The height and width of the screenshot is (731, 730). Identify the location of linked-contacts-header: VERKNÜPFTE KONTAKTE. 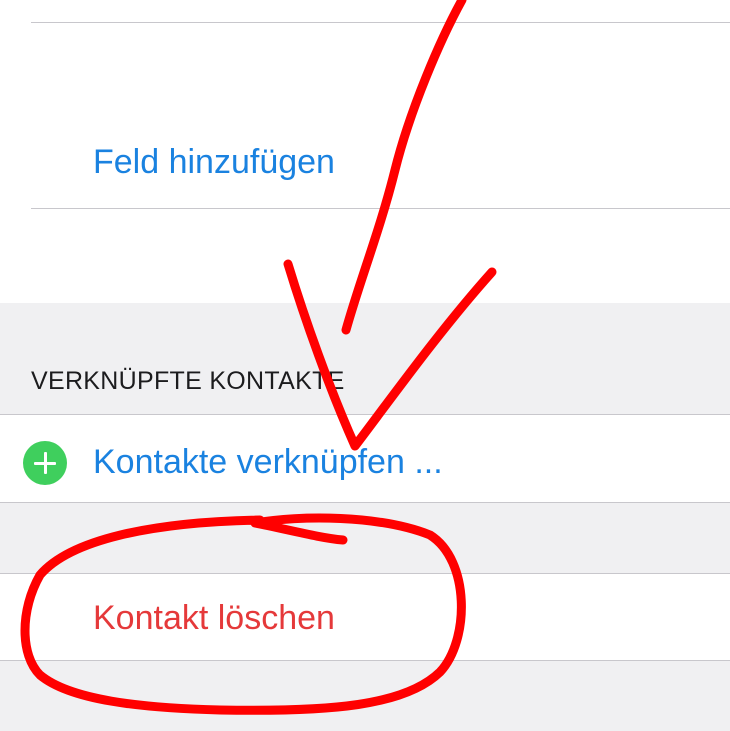
(188, 381).